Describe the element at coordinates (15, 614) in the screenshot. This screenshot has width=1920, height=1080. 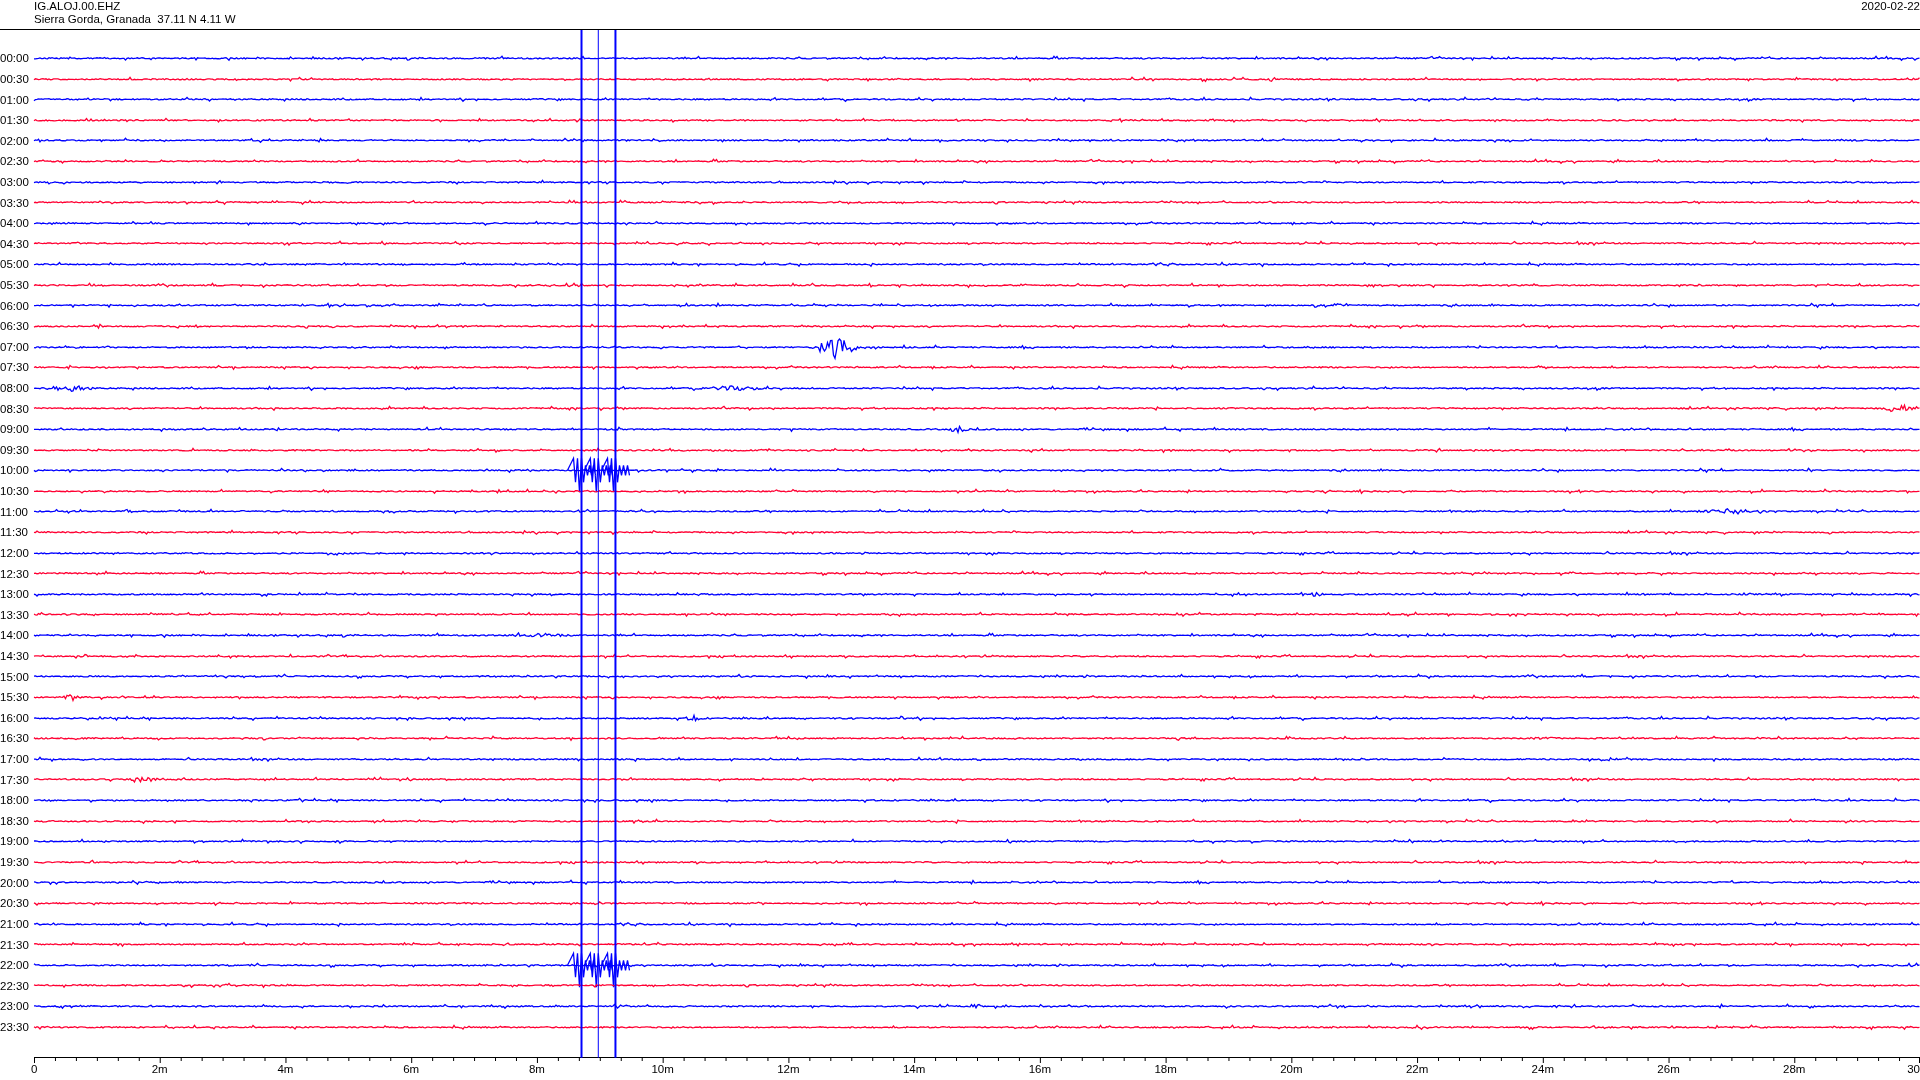
I see `trace-time-label: 13:30` at that location.